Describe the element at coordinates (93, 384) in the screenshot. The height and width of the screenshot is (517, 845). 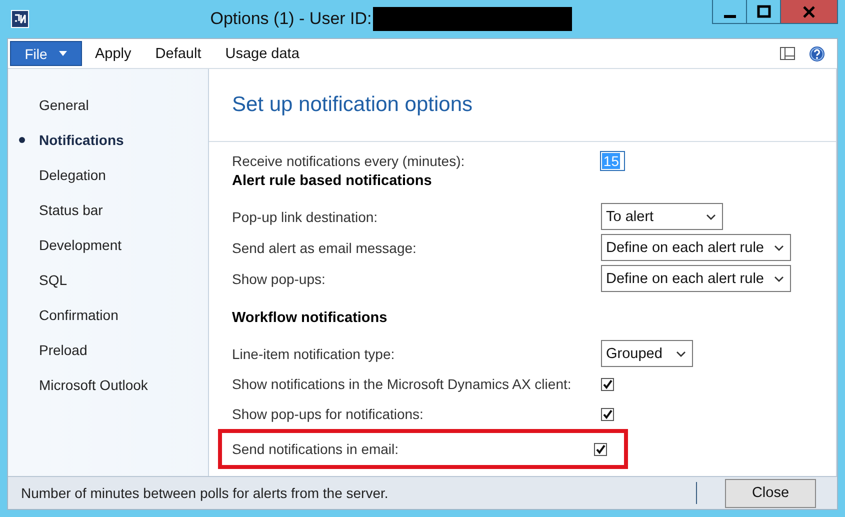
I see `sidebar-item: Microsoft Outlook` at that location.